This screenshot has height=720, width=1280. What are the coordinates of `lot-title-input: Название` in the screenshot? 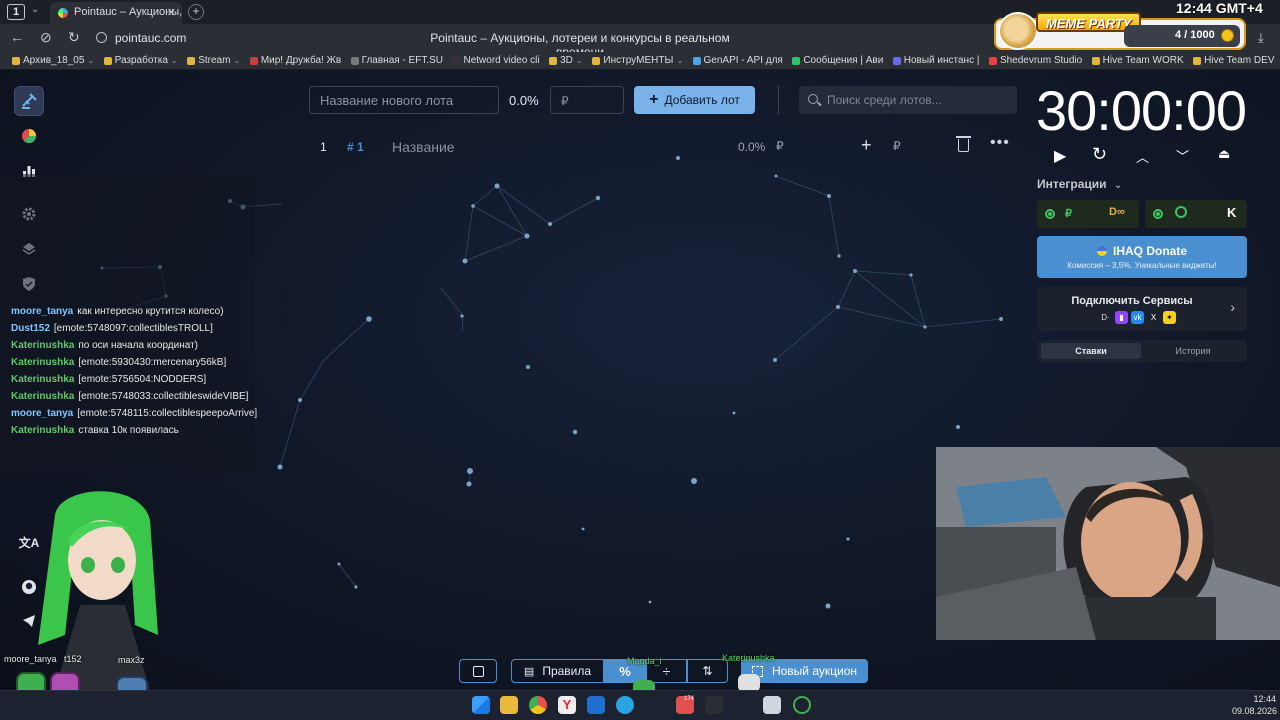 It's located at (423, 147).